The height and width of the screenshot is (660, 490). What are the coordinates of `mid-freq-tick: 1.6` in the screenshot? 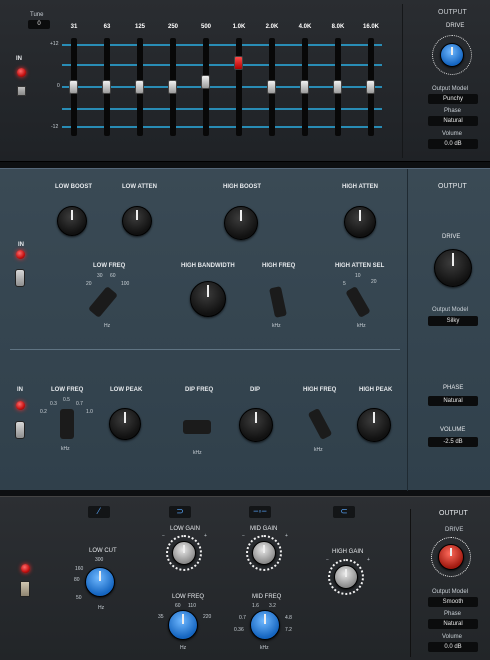 It's located at (255, 606).